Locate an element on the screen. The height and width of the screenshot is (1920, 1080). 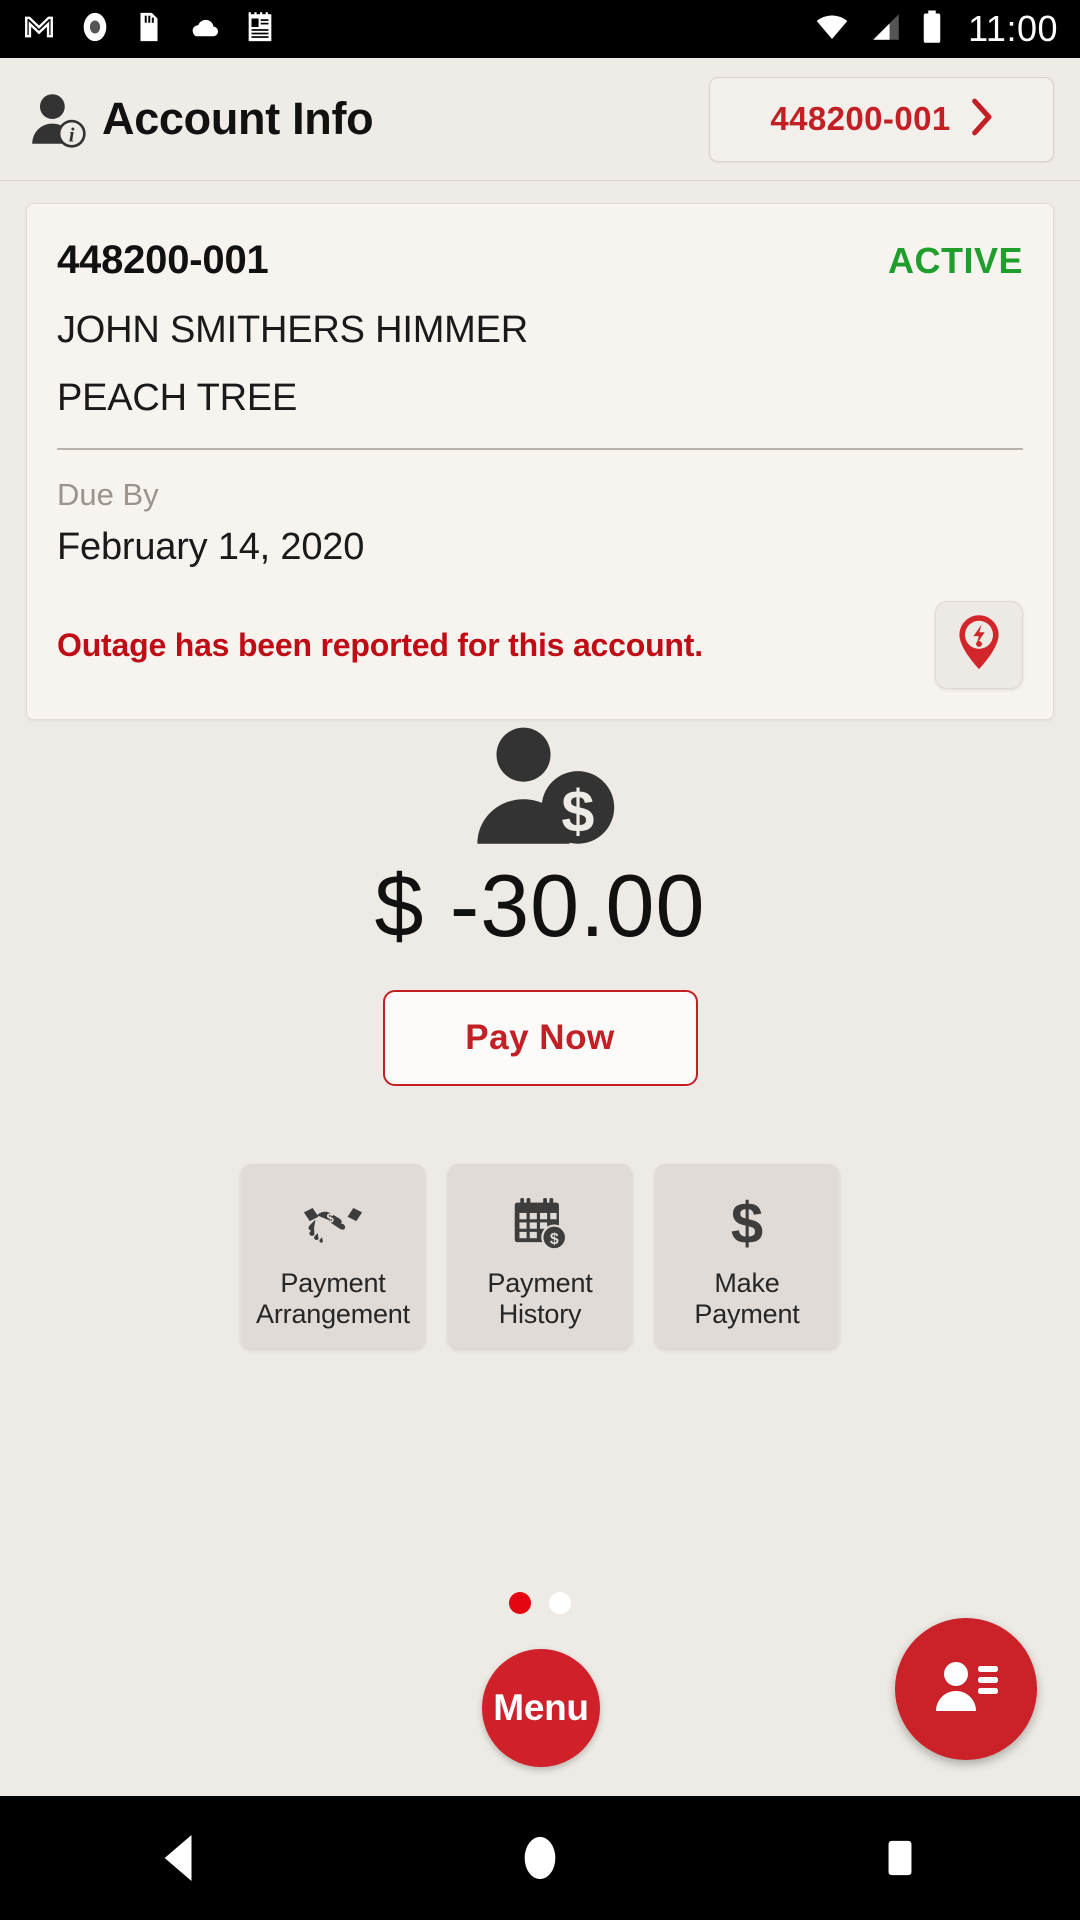
status-bar: 11:00 is located at coordinates (540, 29).